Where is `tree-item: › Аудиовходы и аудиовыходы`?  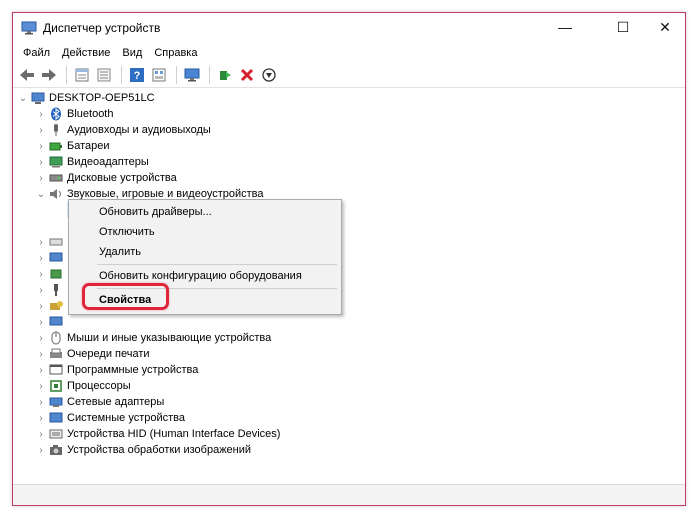 tree-item: › Аудиовходы и аудиовыходы is located at coordinates (123, 130).